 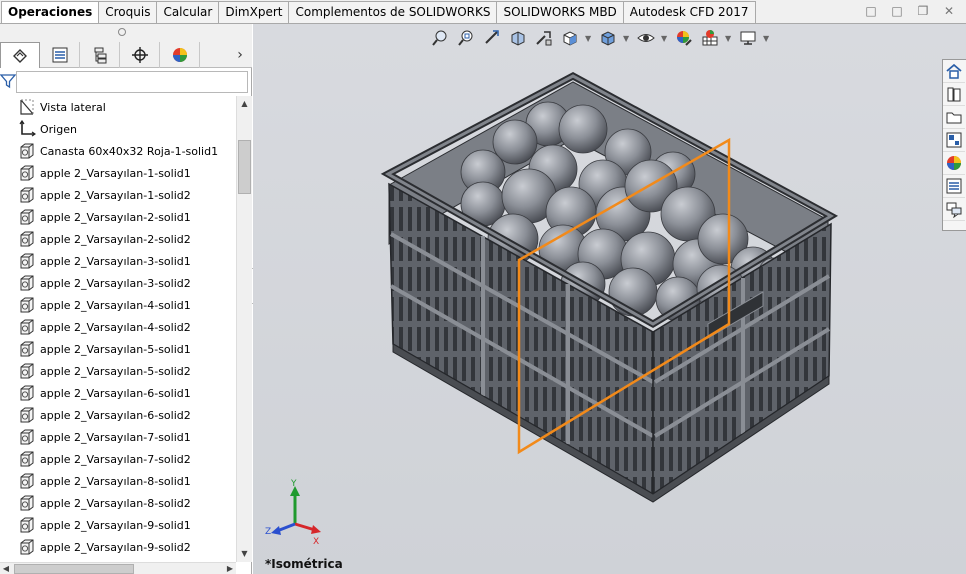 I want to click on display-style-dropdown-icon: ▼, so click(x=627, y=38).